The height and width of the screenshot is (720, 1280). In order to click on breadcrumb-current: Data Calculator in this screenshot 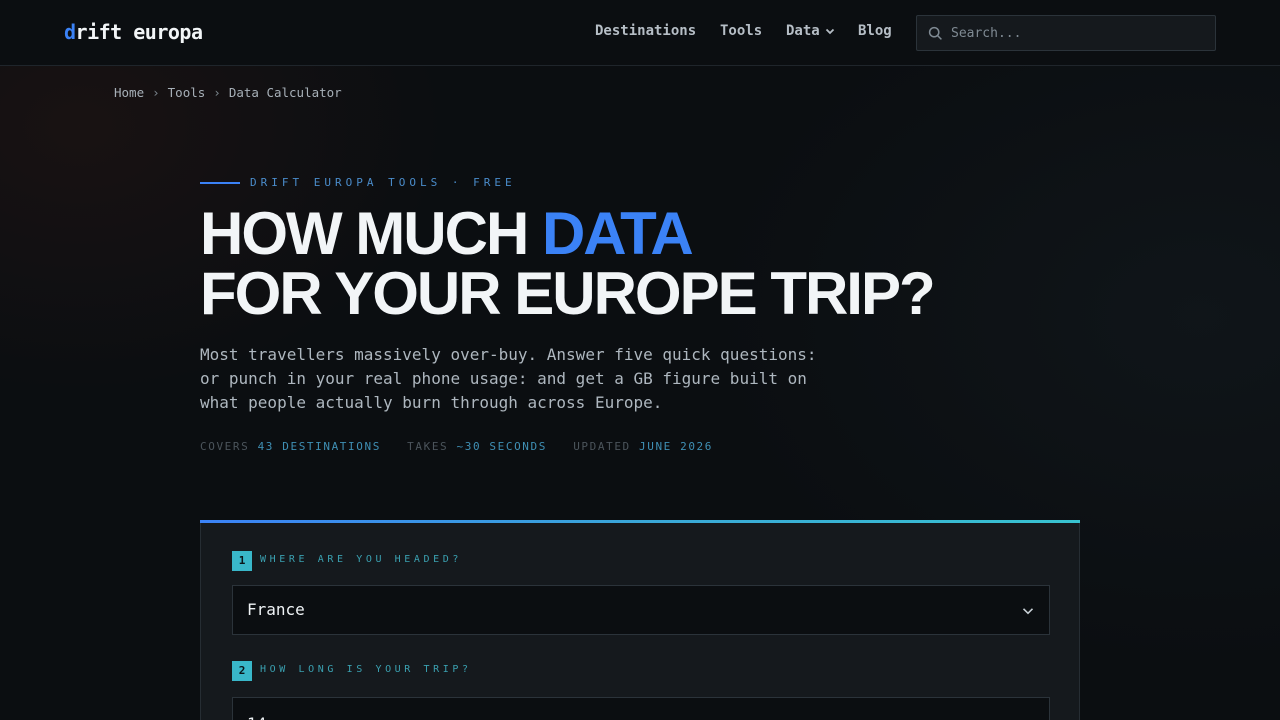, I will do `click(285, 92)`.